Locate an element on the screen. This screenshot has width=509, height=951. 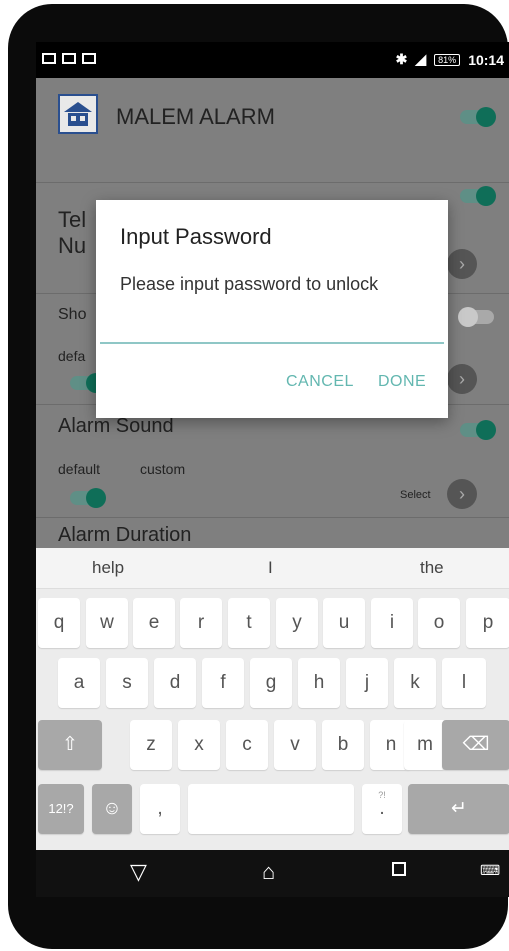
key-y: y is located at coordinates (297, 623).